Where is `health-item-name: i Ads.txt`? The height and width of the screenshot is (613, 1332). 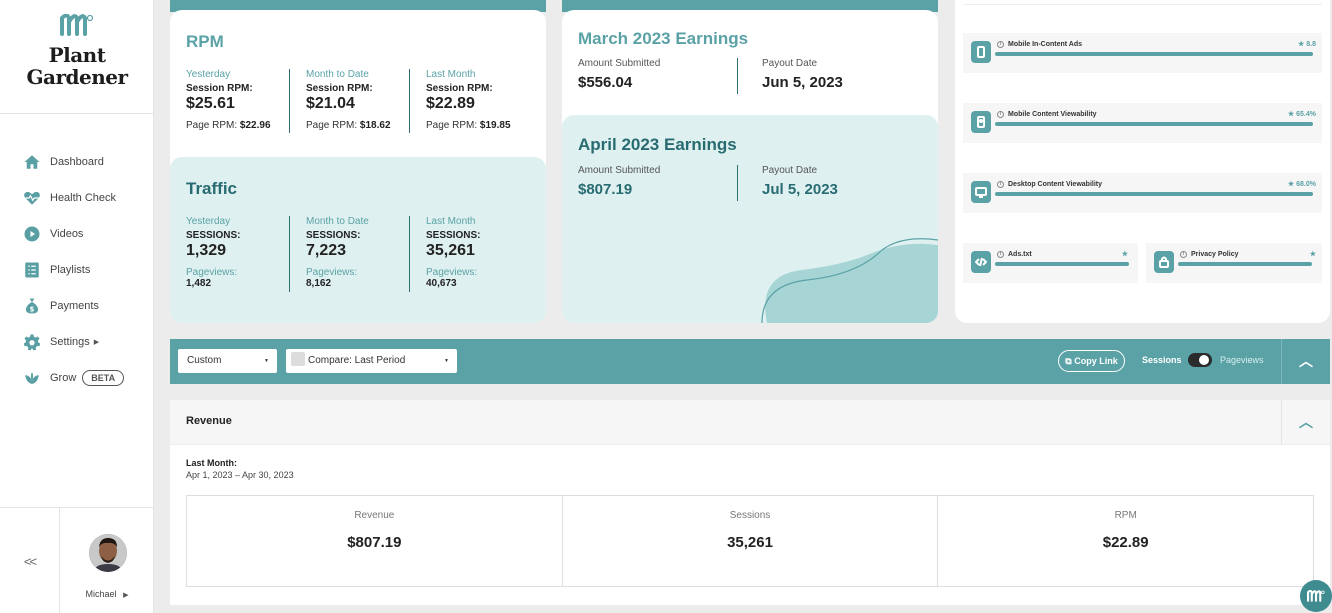
health-item-name: i Ads.txt is located at coordinates (1014, 254).